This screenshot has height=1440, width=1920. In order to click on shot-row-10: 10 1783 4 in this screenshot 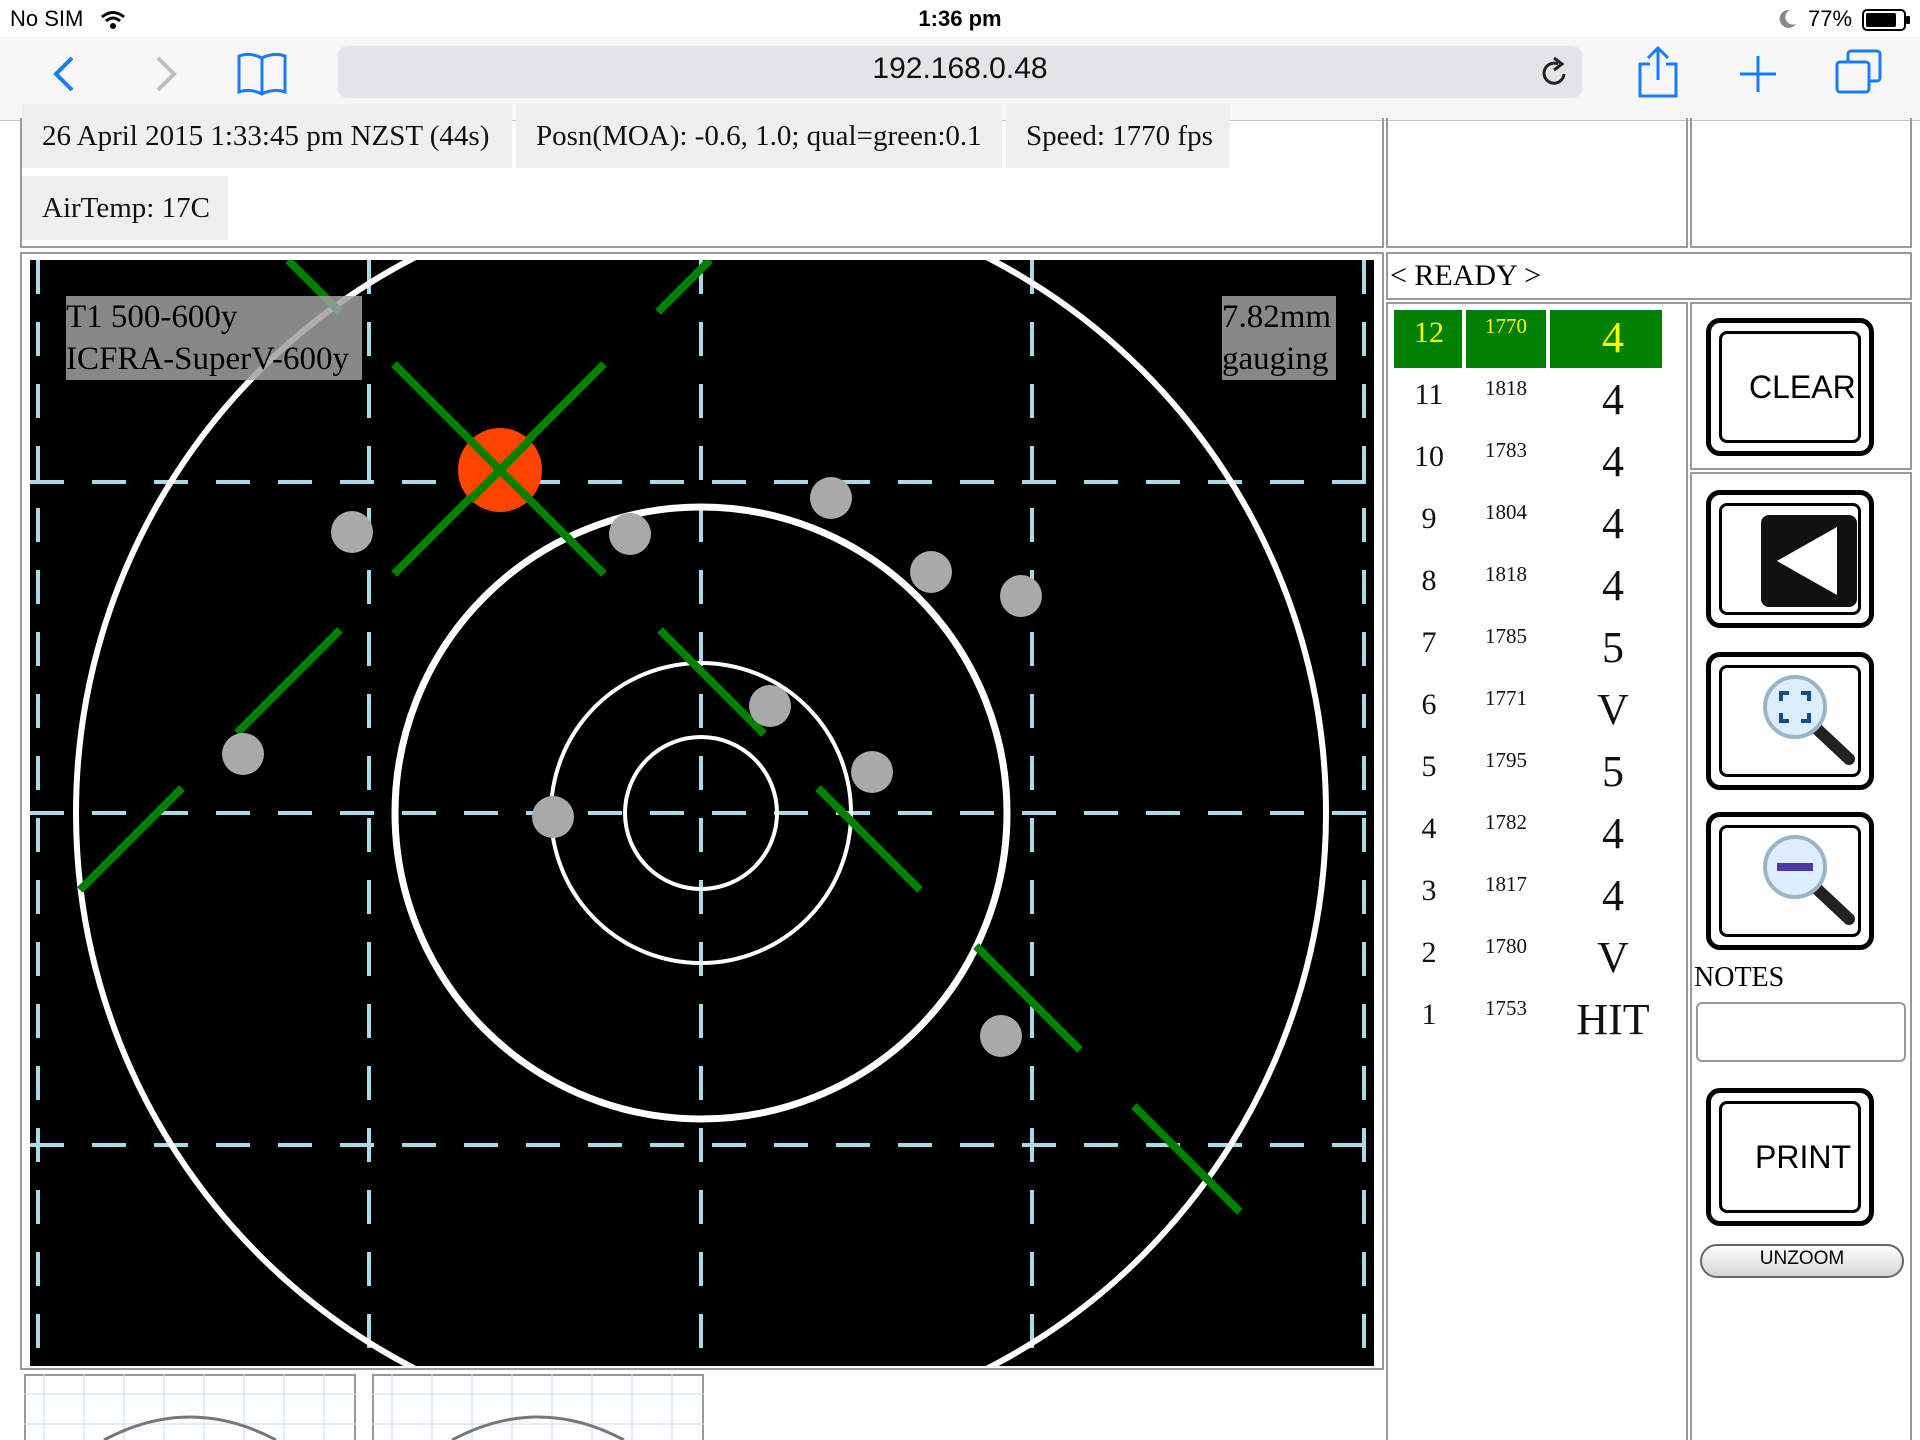, I will do `click(1528, 465)`.